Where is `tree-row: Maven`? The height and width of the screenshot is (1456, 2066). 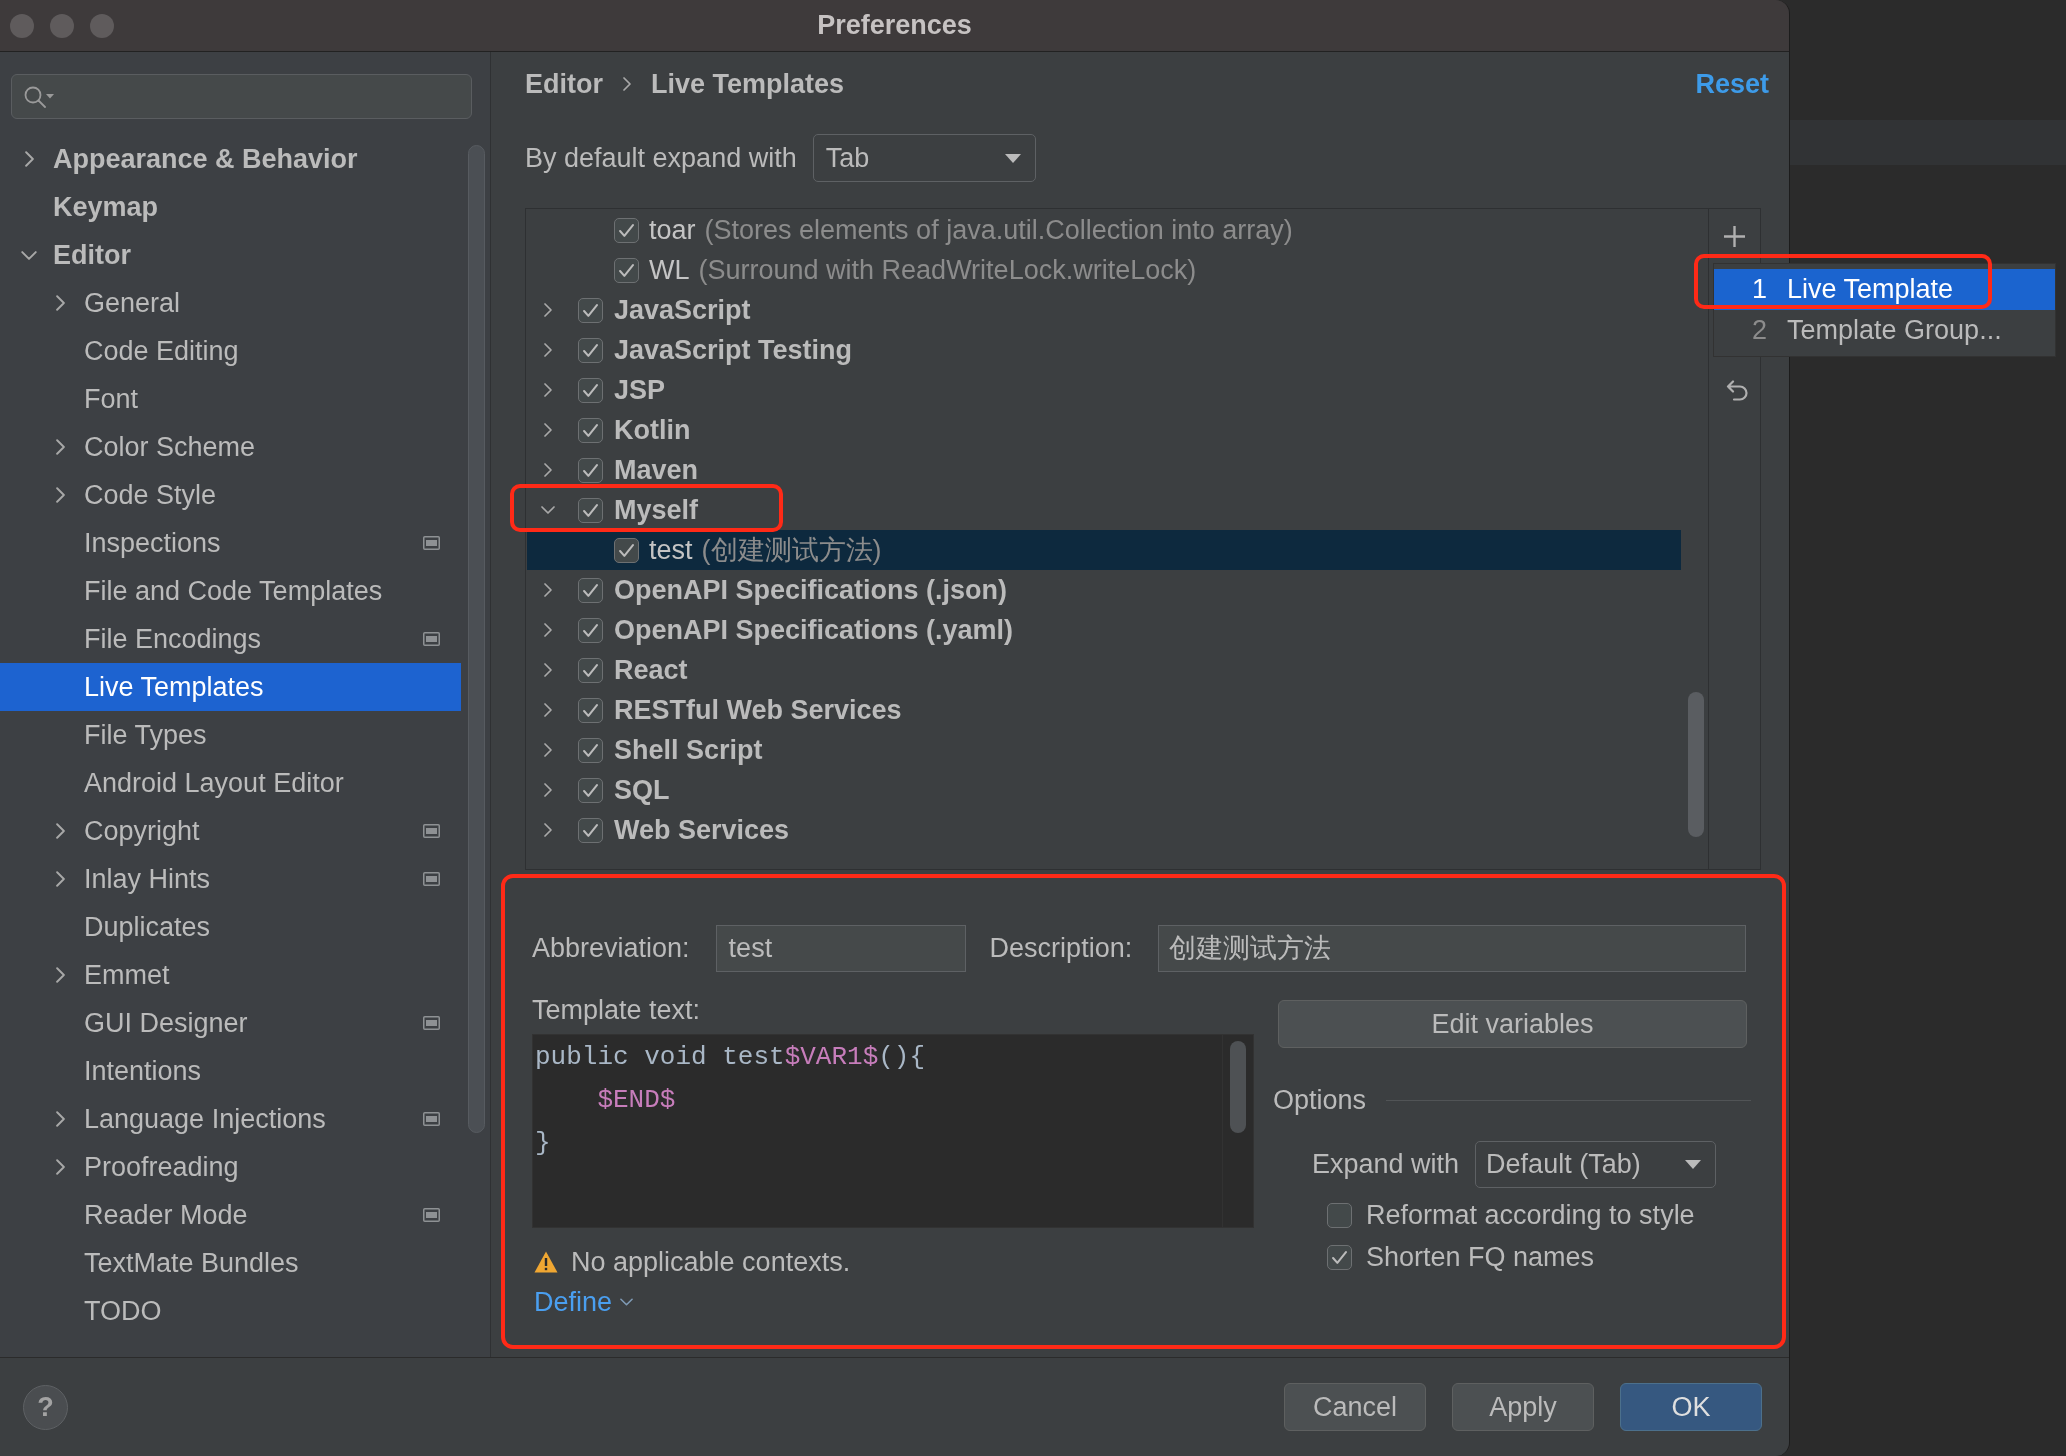
tree-row: Maven is located at coordinates (1104, 470).